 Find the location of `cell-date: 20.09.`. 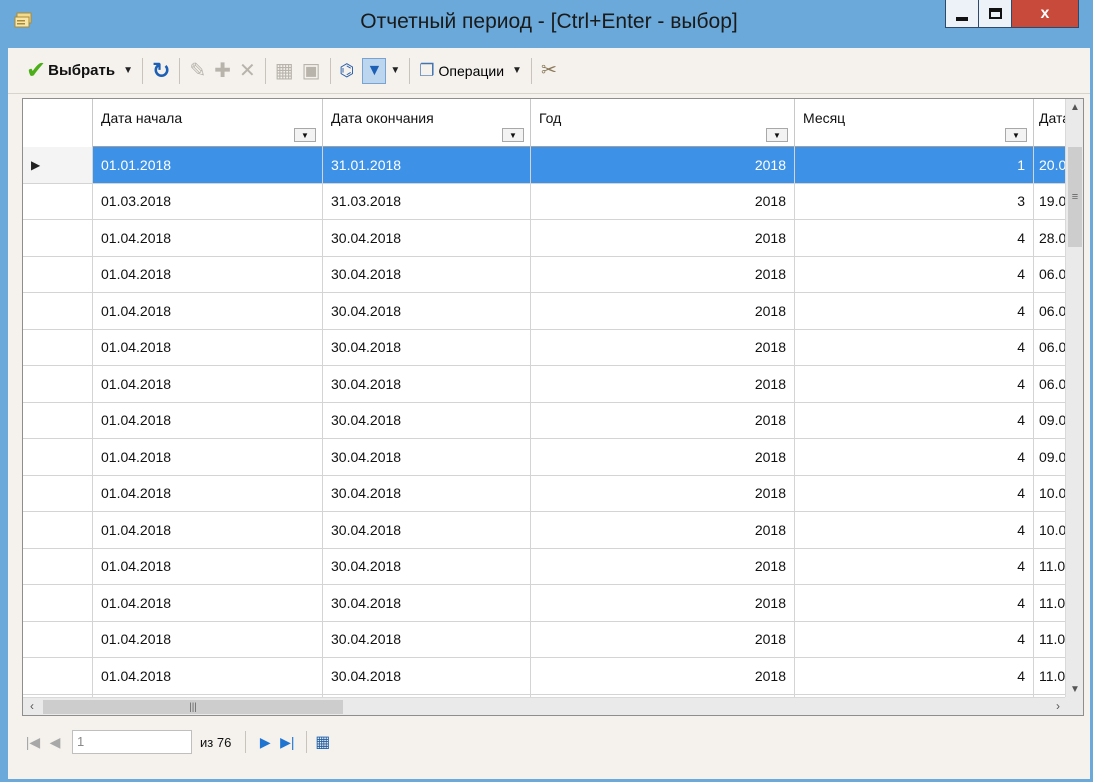

cell-date: 20.09. is located at coordinates (1050, 165).